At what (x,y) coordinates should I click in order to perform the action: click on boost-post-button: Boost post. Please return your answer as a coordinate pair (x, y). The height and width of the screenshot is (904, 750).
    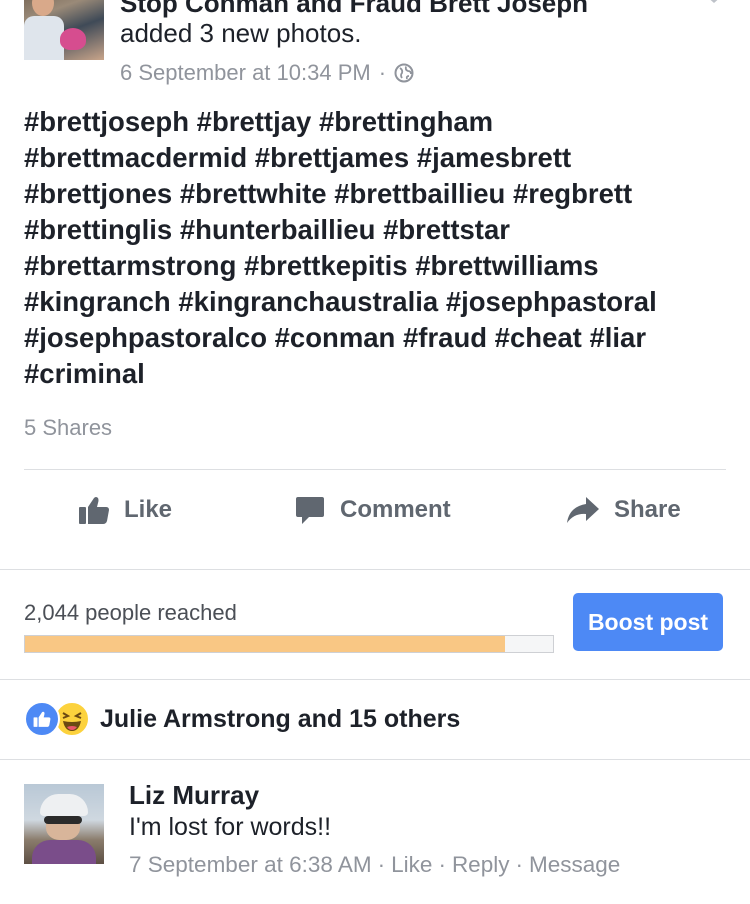
    Looking at the image, I should click on (648, 622).